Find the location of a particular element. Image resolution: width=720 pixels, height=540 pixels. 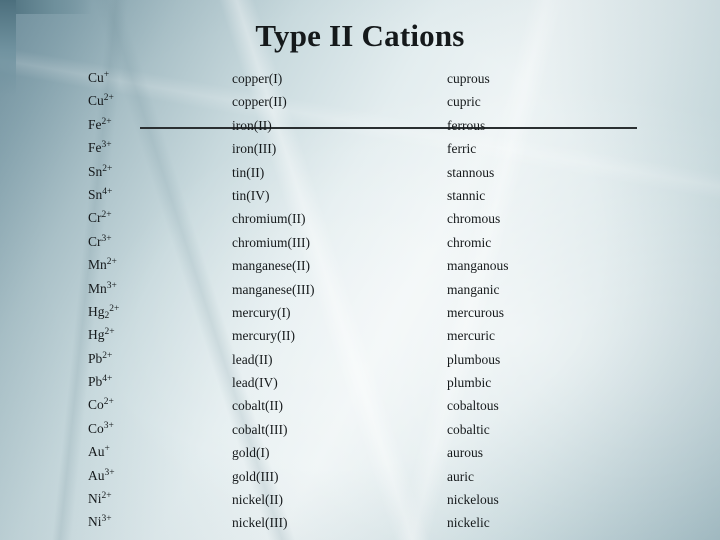

table-row: Au3+ gold(III) auric is located at coordinates (360, 477).